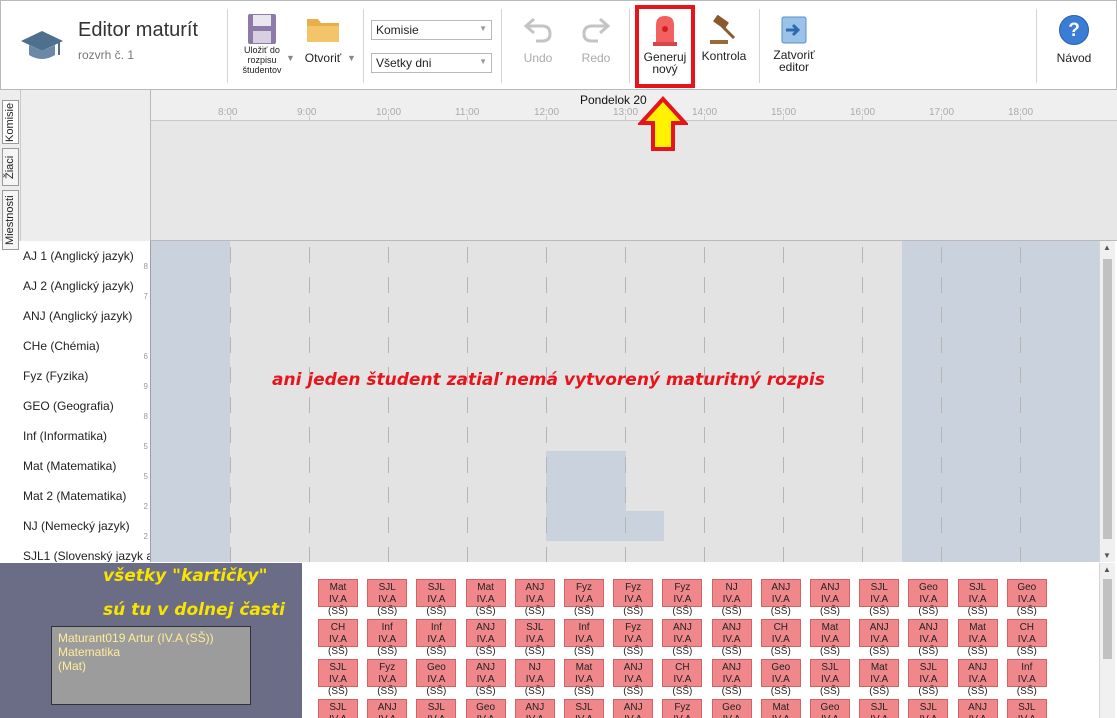  I want to click on commission-row: Mat (Matematika) 5, so click(560, 466).